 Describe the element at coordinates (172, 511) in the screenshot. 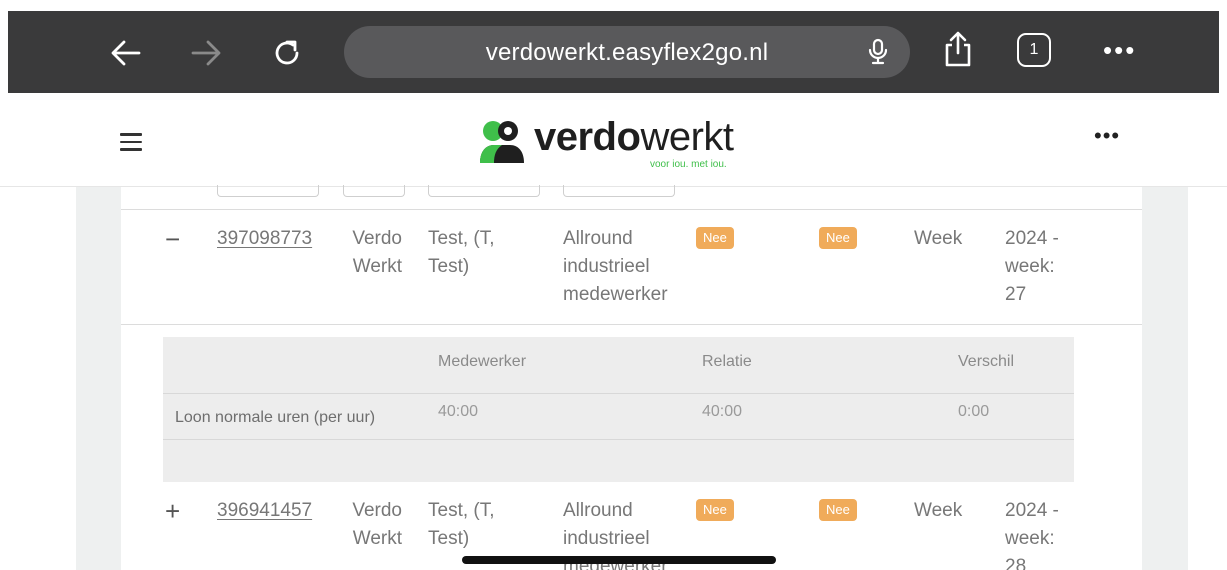

I see `expand-toggle-icon: +` at that location.